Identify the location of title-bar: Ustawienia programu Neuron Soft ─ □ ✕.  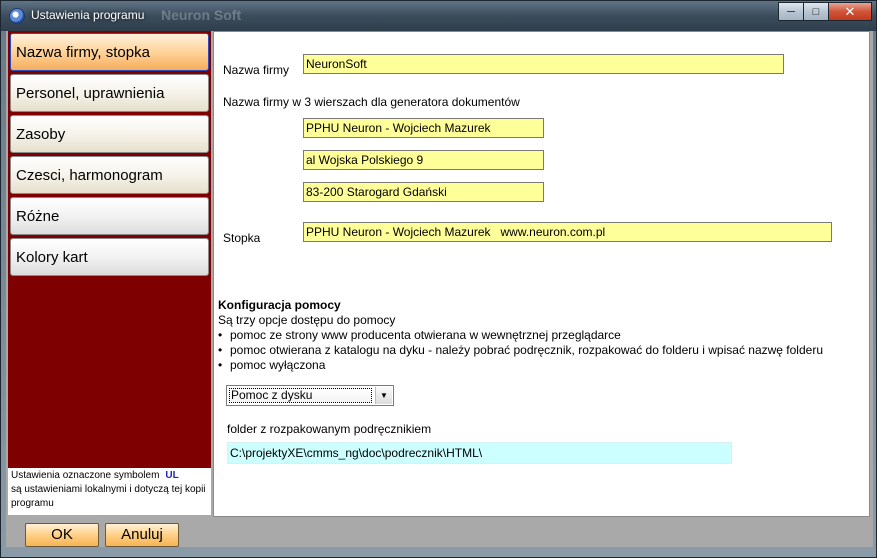
(438, 16).